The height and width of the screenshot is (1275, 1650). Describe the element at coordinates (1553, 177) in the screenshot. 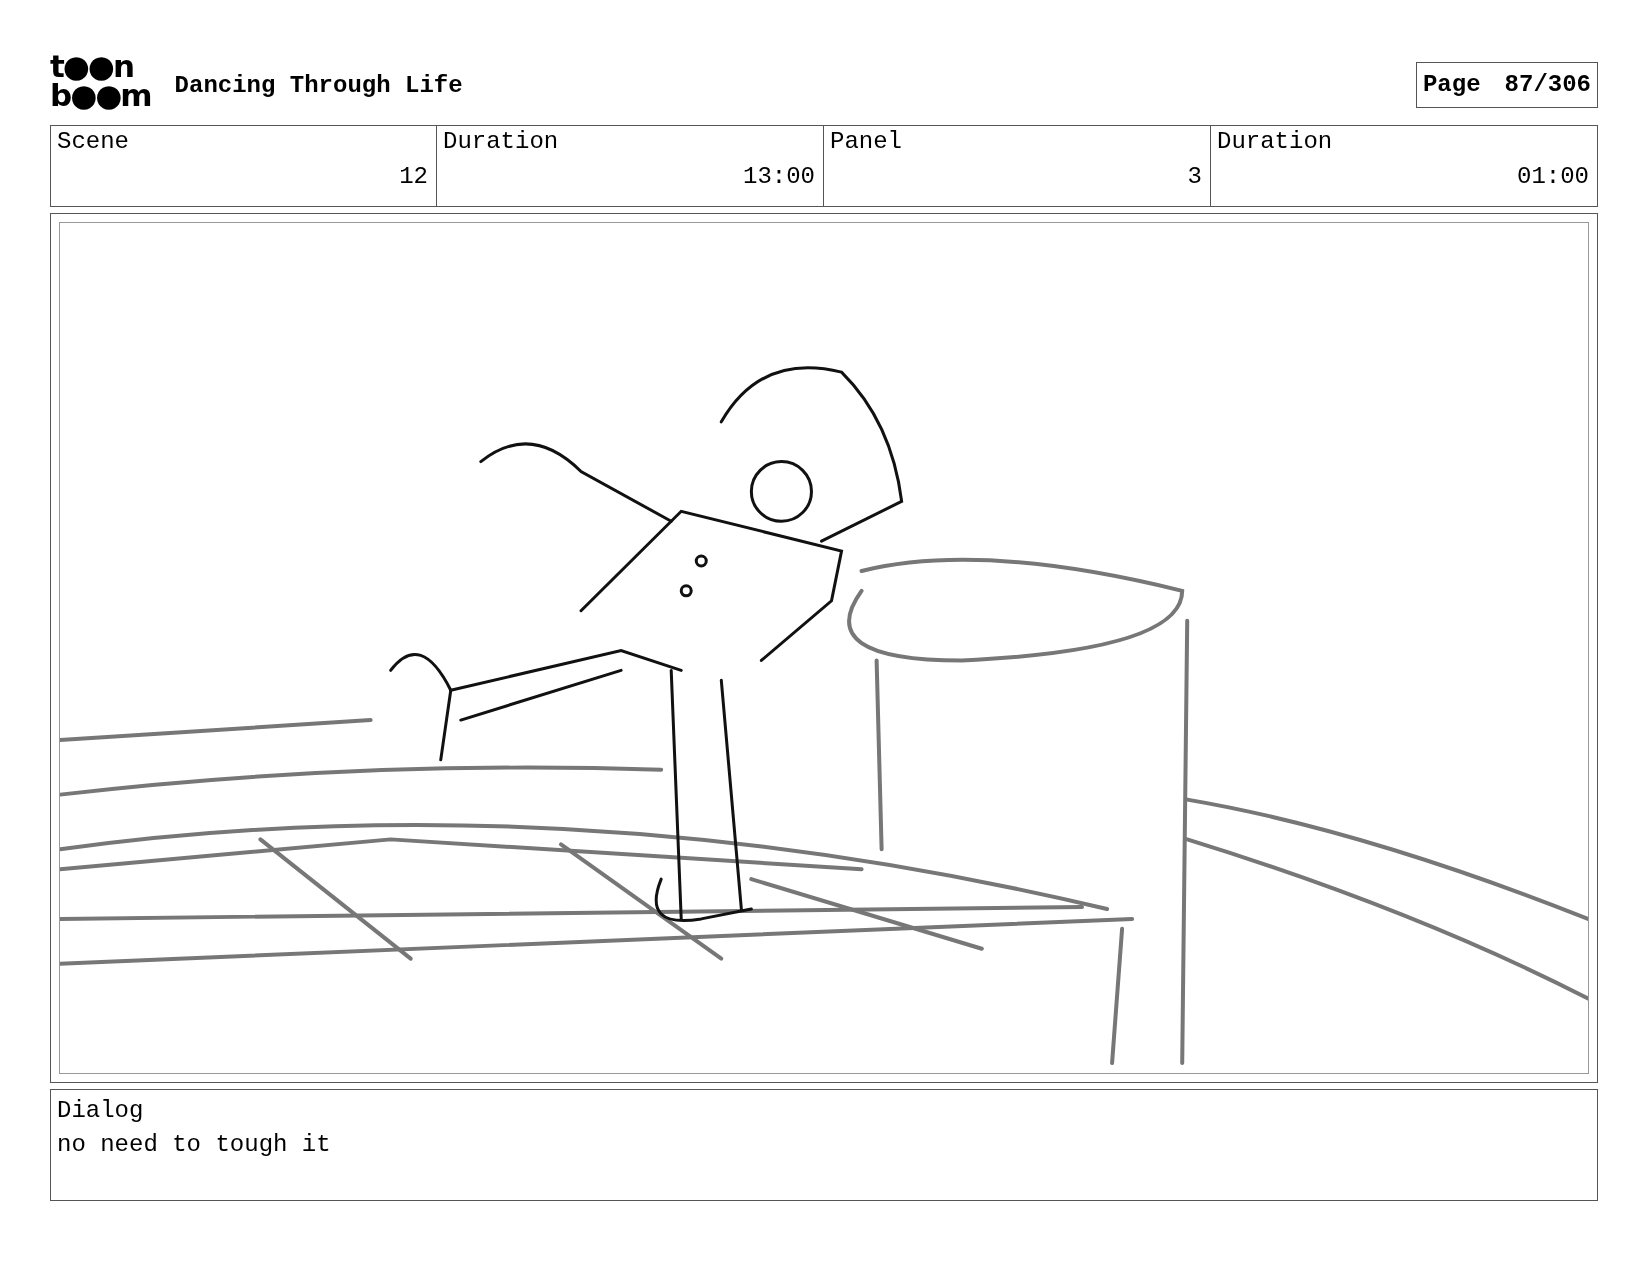

I see `field-value: 01:00` at that location.